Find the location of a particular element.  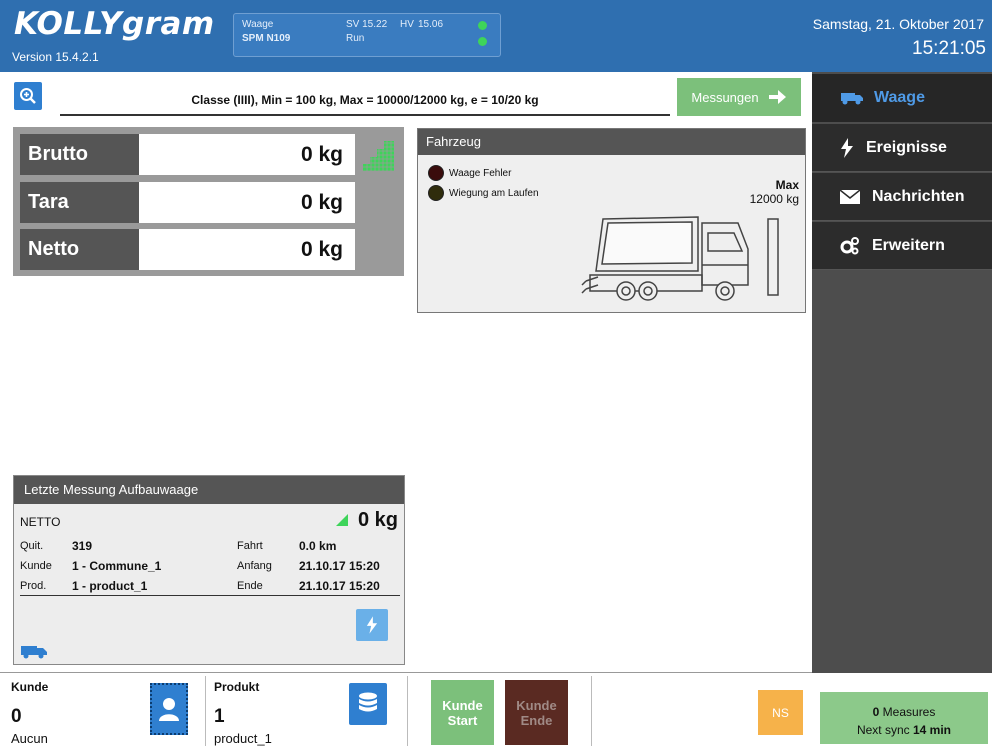

current-time: 15:21:05 is located at coordinates (949, 48).